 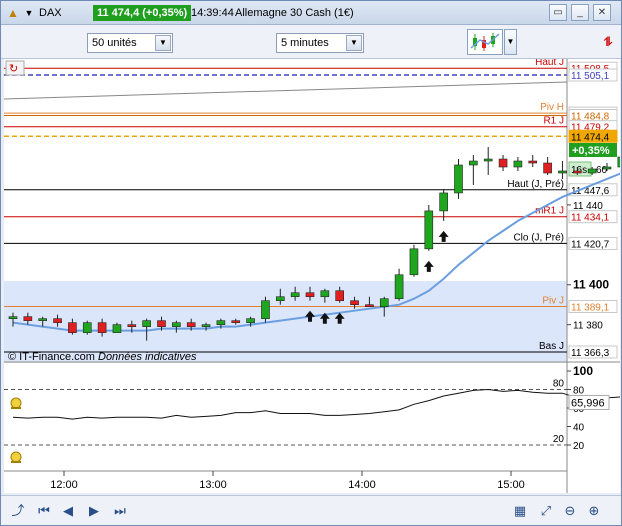 What do you see at coordinates (485, 42) in the screenshot?
I see `candlestick-chart-icon` at bounding box center [485, 42].